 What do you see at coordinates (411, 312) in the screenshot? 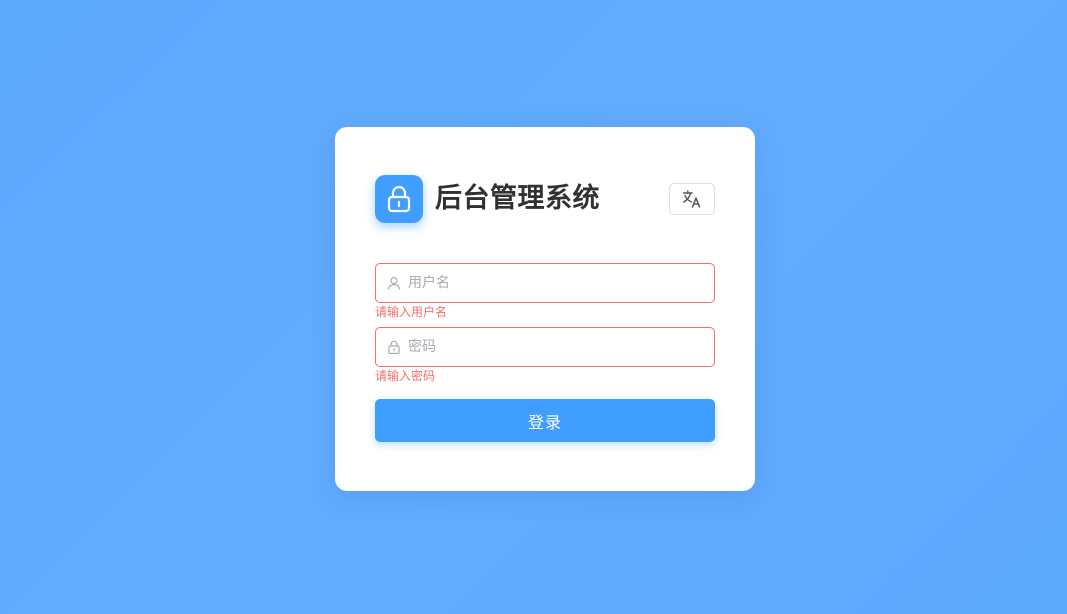
I see `username-error: 请输入用户名` at bounding box center [411, 312].